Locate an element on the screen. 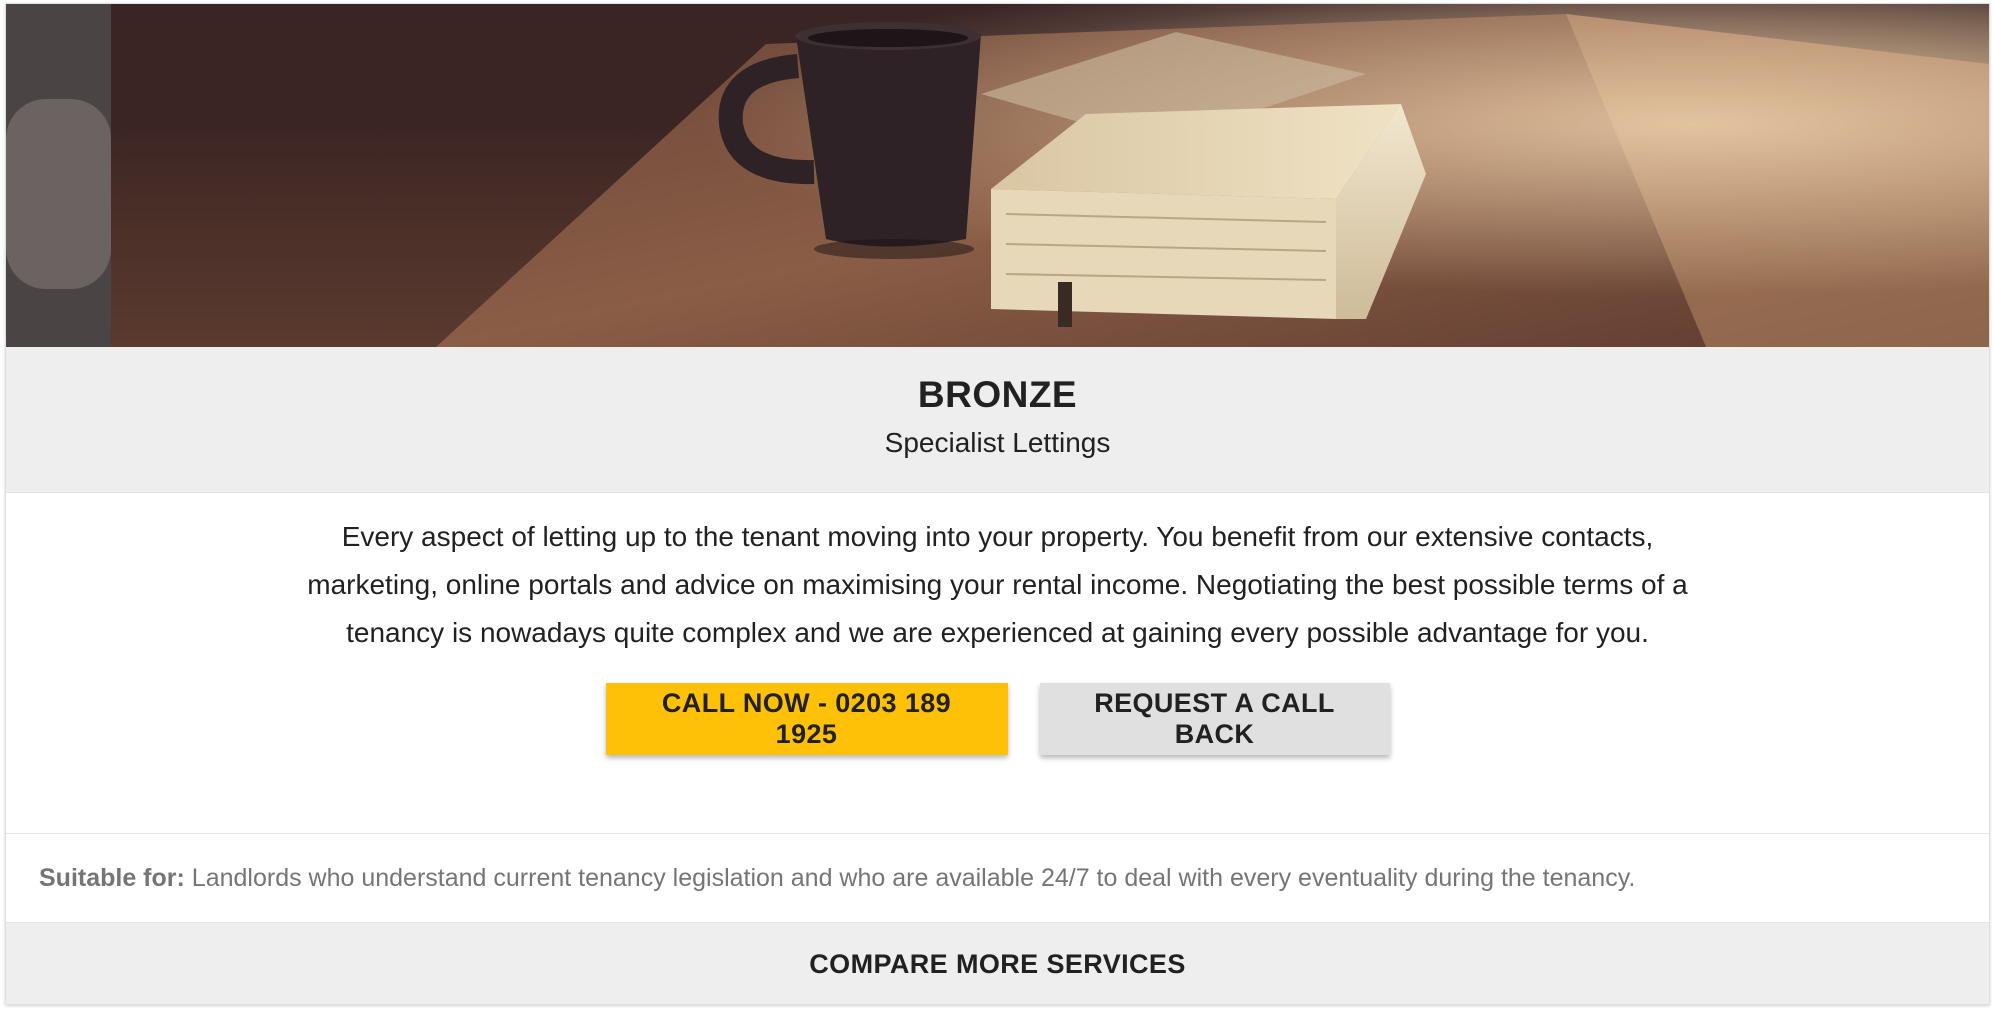 This screenshot has width=1994, height=1012. request-call-back-button: REQUEST A CALL BACK is located at coordinates (1214, 719).